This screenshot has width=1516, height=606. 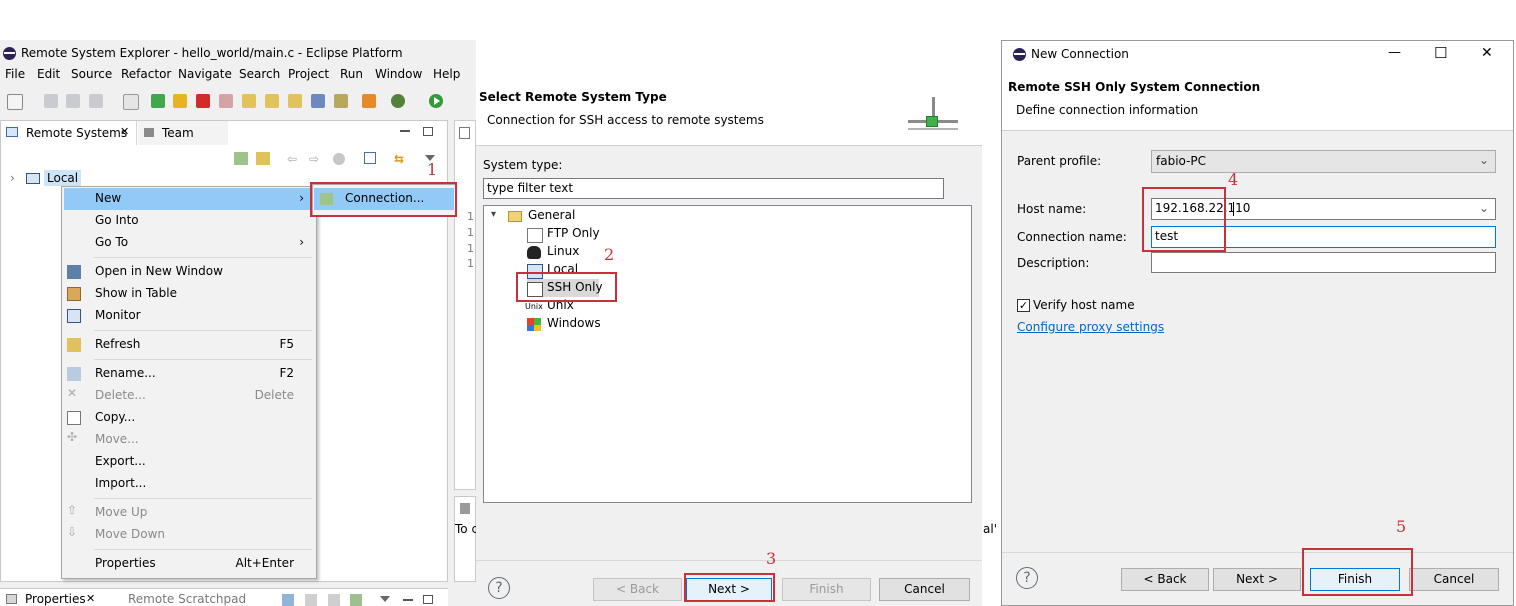 What do you see at coordinates (249, 101) in the screenshot?
I see `step-into-icon` at bounding box center [249, 101].